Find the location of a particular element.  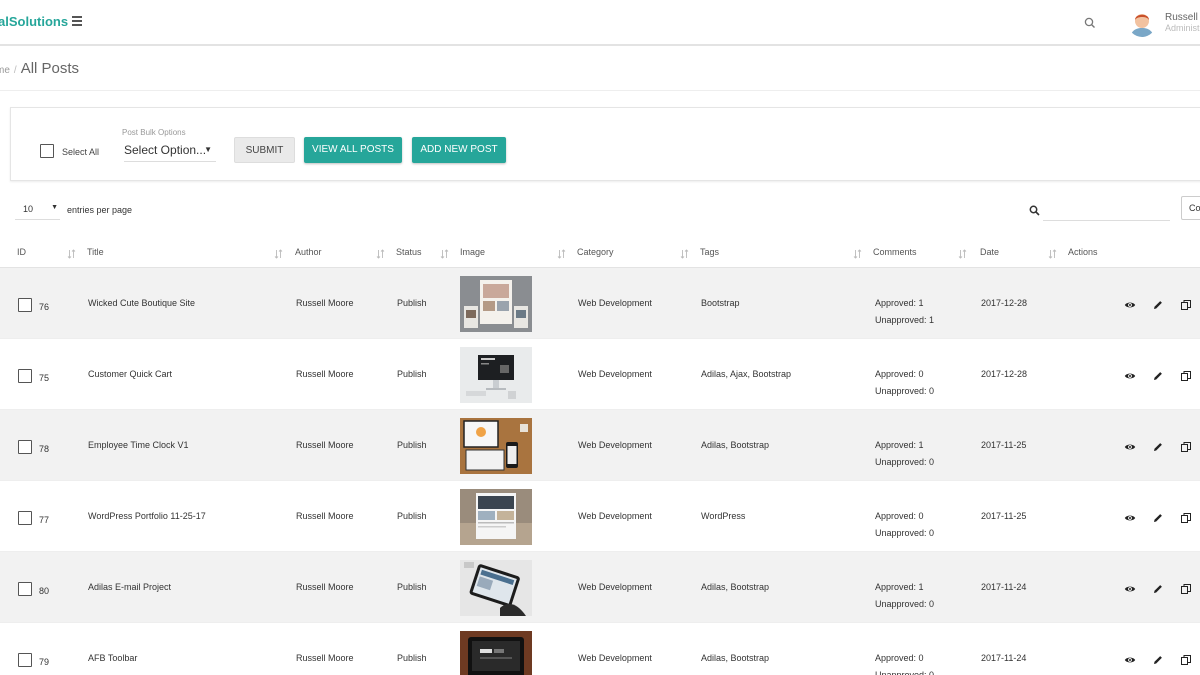

column-header-image: Image is located at coordinates (472, 252).